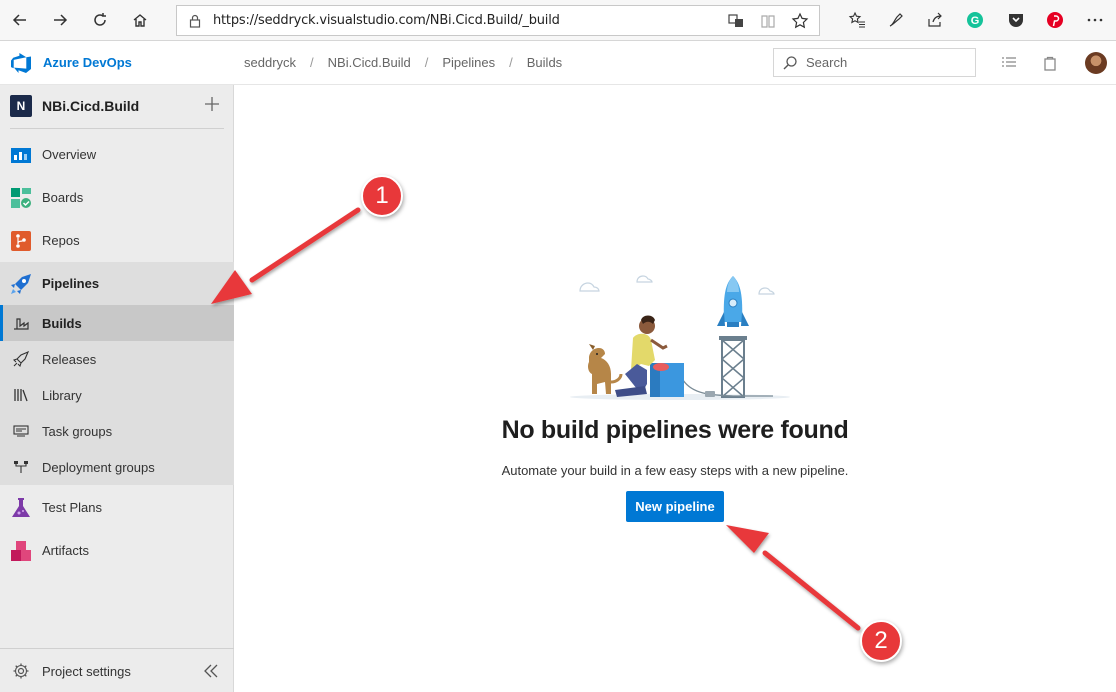  Describe the element at coordinates (21, 359) in the screenshot. I see `releases-icon` at that location.